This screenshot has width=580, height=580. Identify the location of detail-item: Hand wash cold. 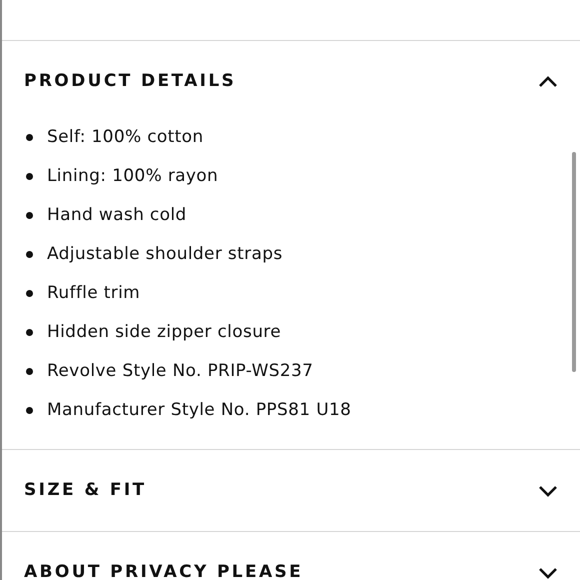
(117, 215).